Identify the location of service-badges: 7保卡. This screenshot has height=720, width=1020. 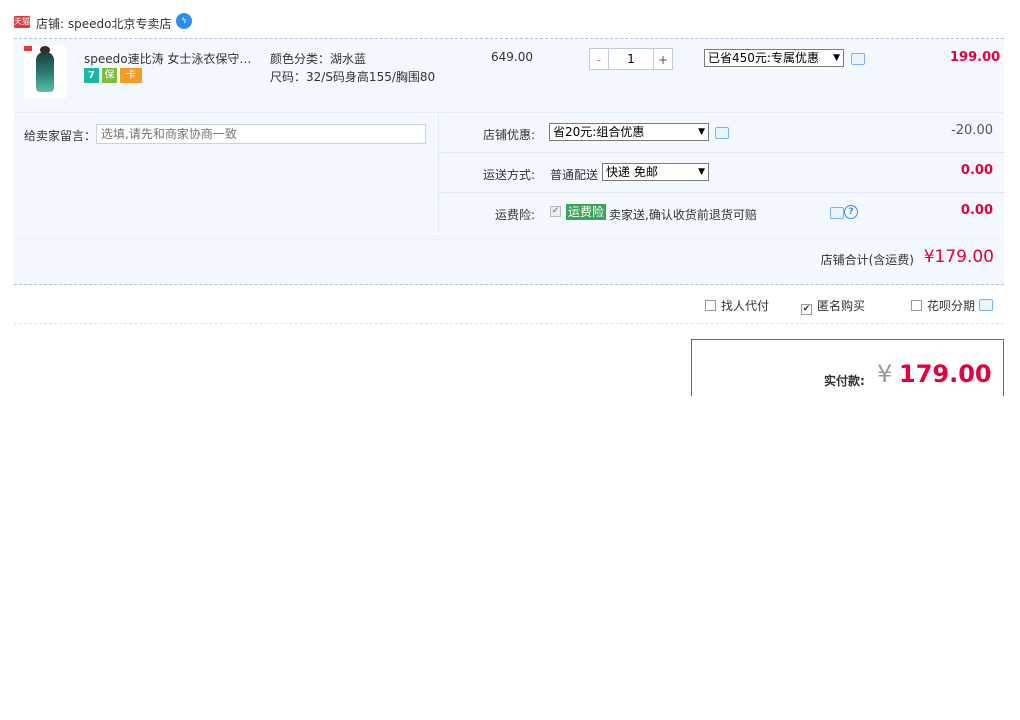
(114, 76).